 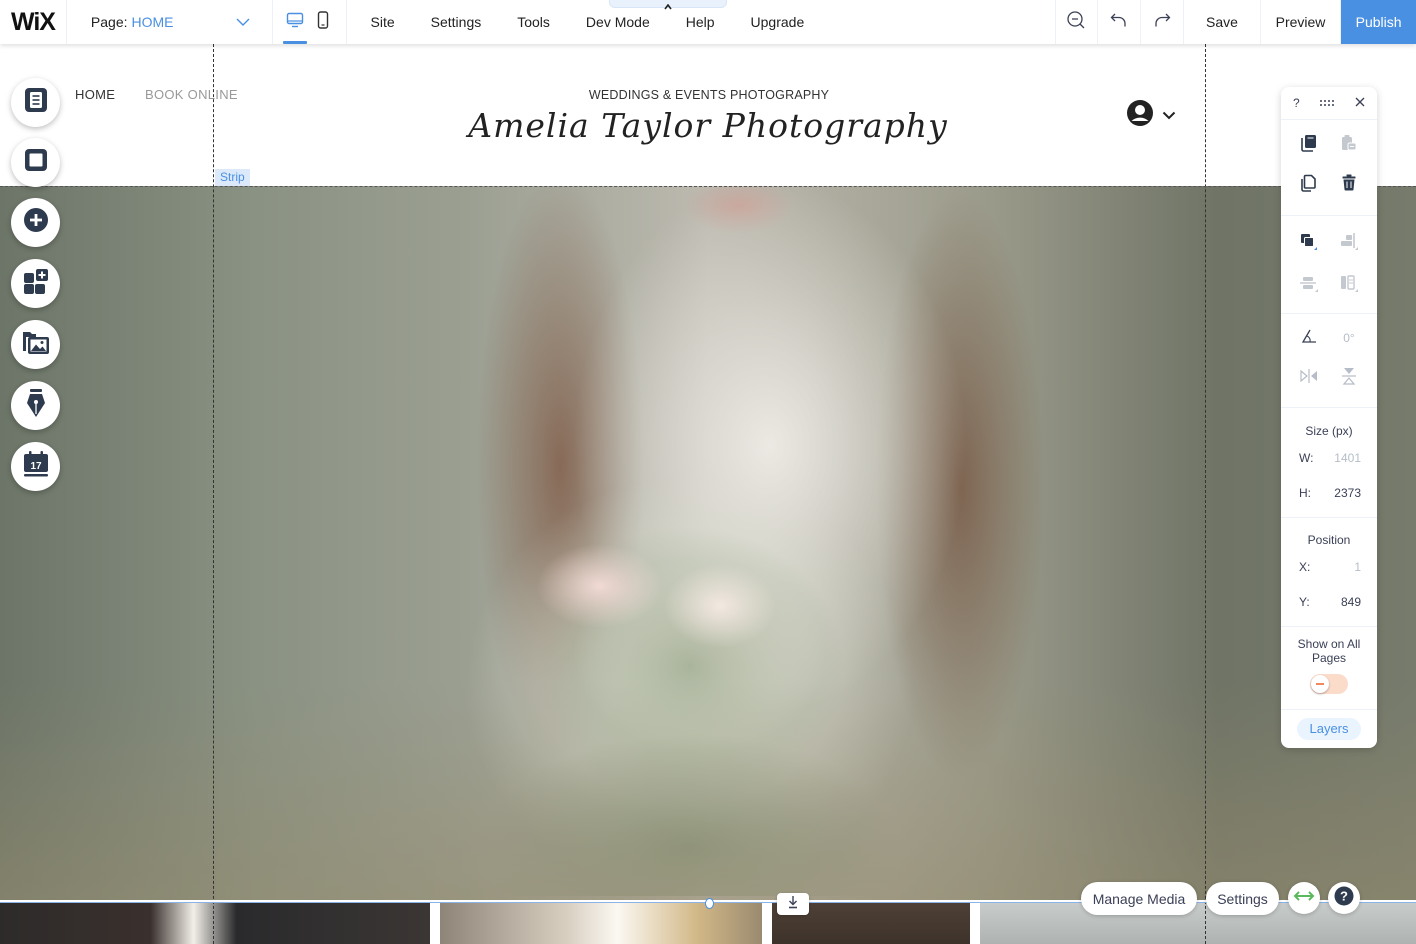 What do you see at coordinates (1349, 244) in the screenshot?
I see `align-button` at bounding box center [1349, 244].